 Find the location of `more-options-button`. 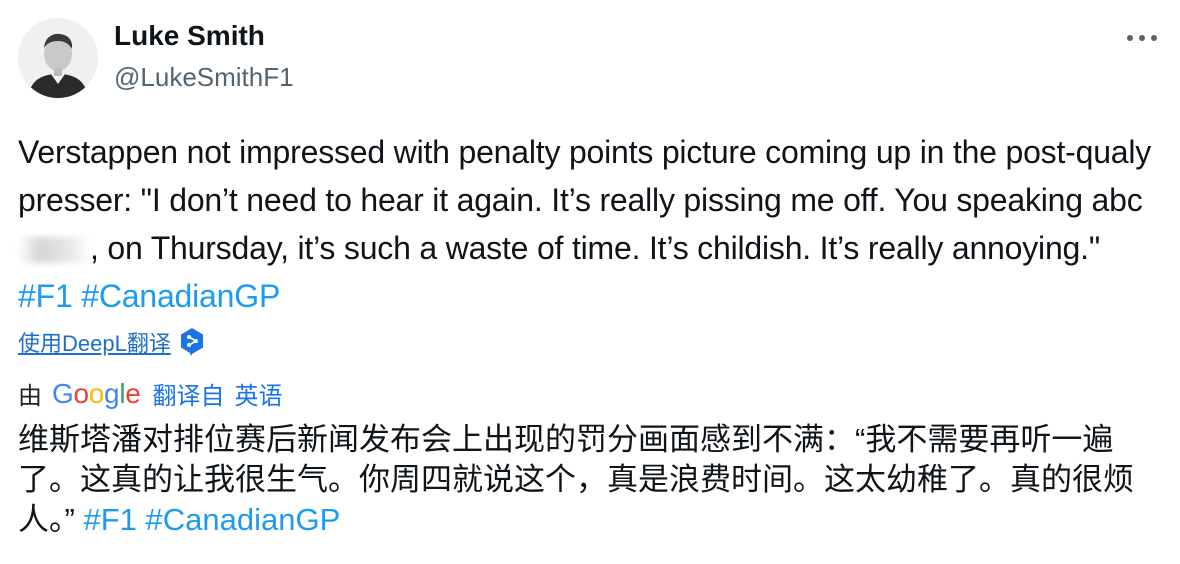

more-options-button is located at coordinates (1142, 38).